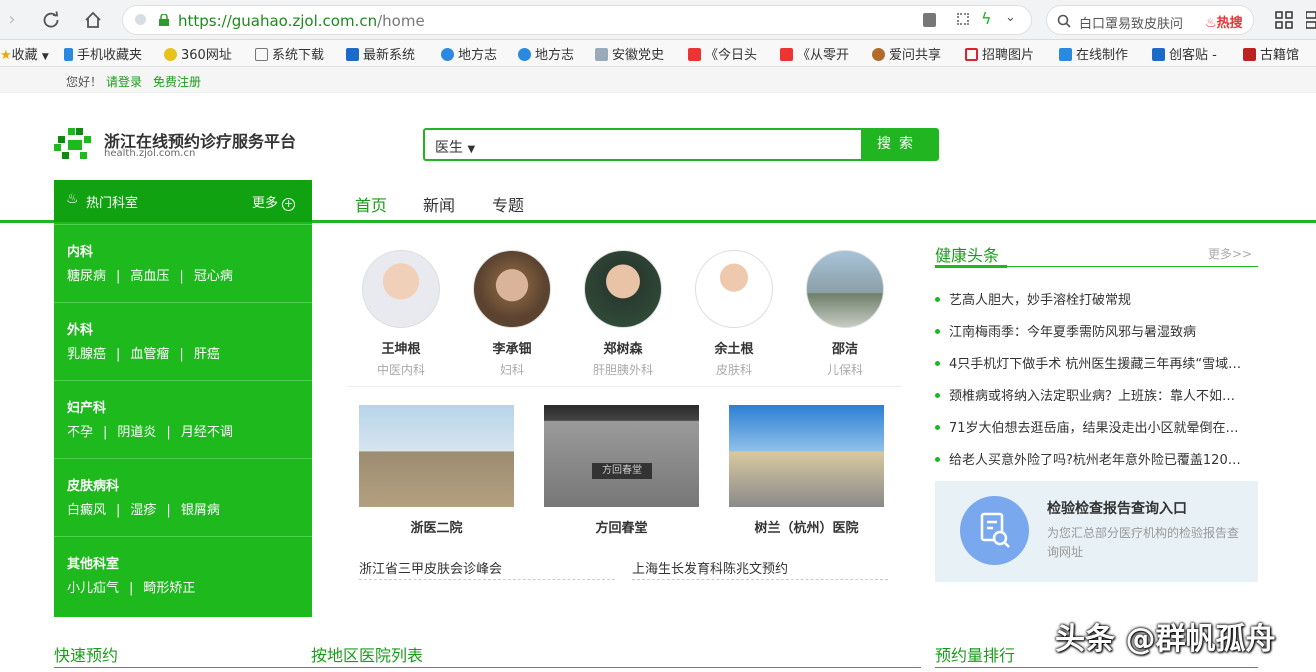 This screenshot has height=672, width=1316. What do you see at coordinates (439, 204) in the screenshot?
I see `nav-news: 新闻` at bounding box center [439, 204].